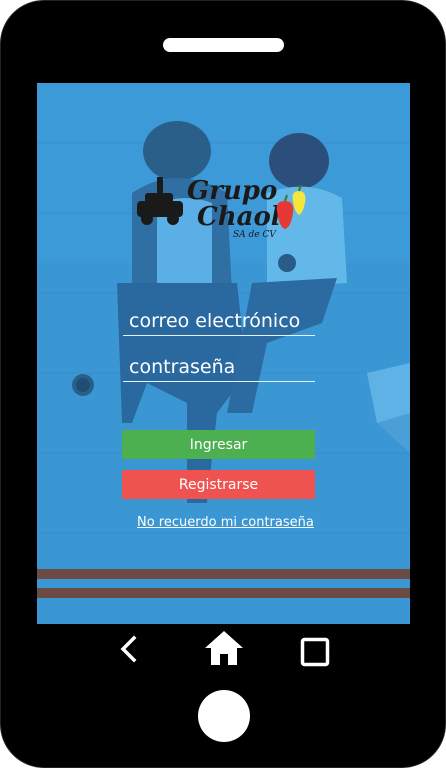 This screenshot has height=768, width=446. Describe the element at coordinates (182, 367) in the screenshot. I see `password-placeholder: contraseña` at that location.